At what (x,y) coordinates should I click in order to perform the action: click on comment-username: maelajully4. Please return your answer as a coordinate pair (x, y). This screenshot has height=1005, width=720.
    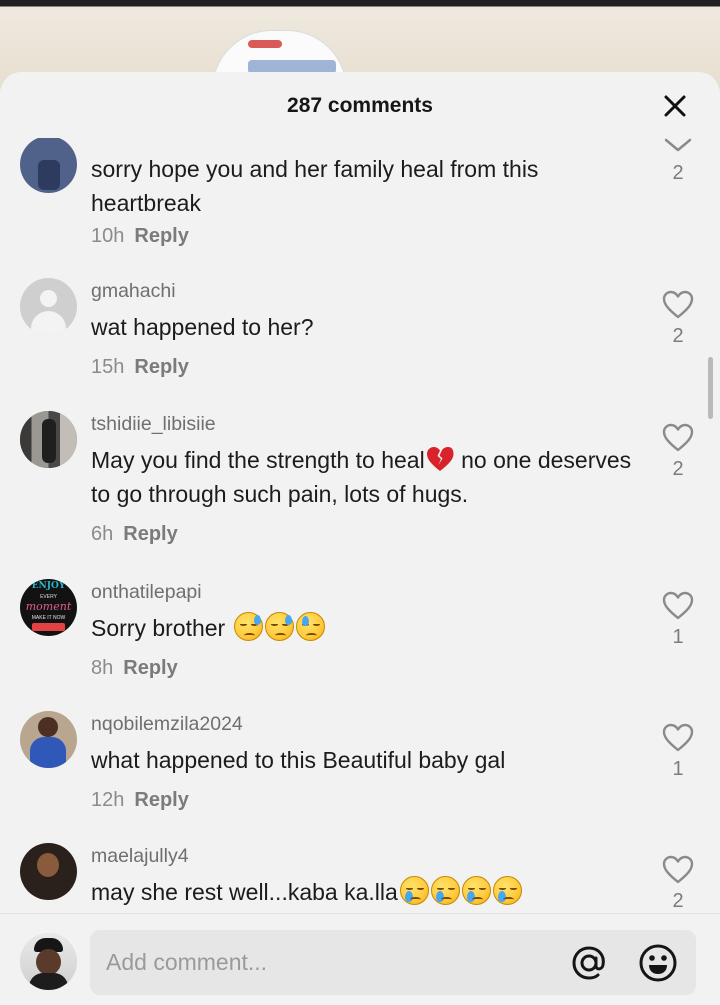
    Looking at the image, I should click on (140, 856).